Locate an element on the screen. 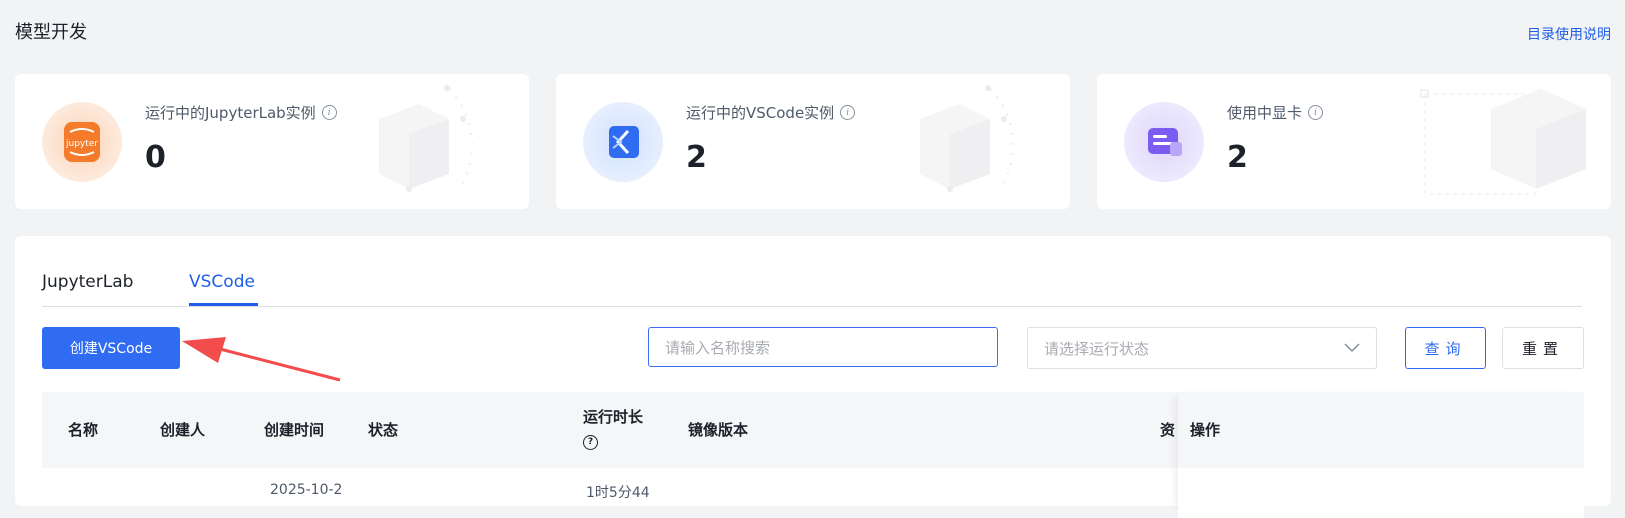 This screenshot has width=1625, height=518. search-input-placeholder: 请输入名称搜索 is located at coordinates (718, 347).